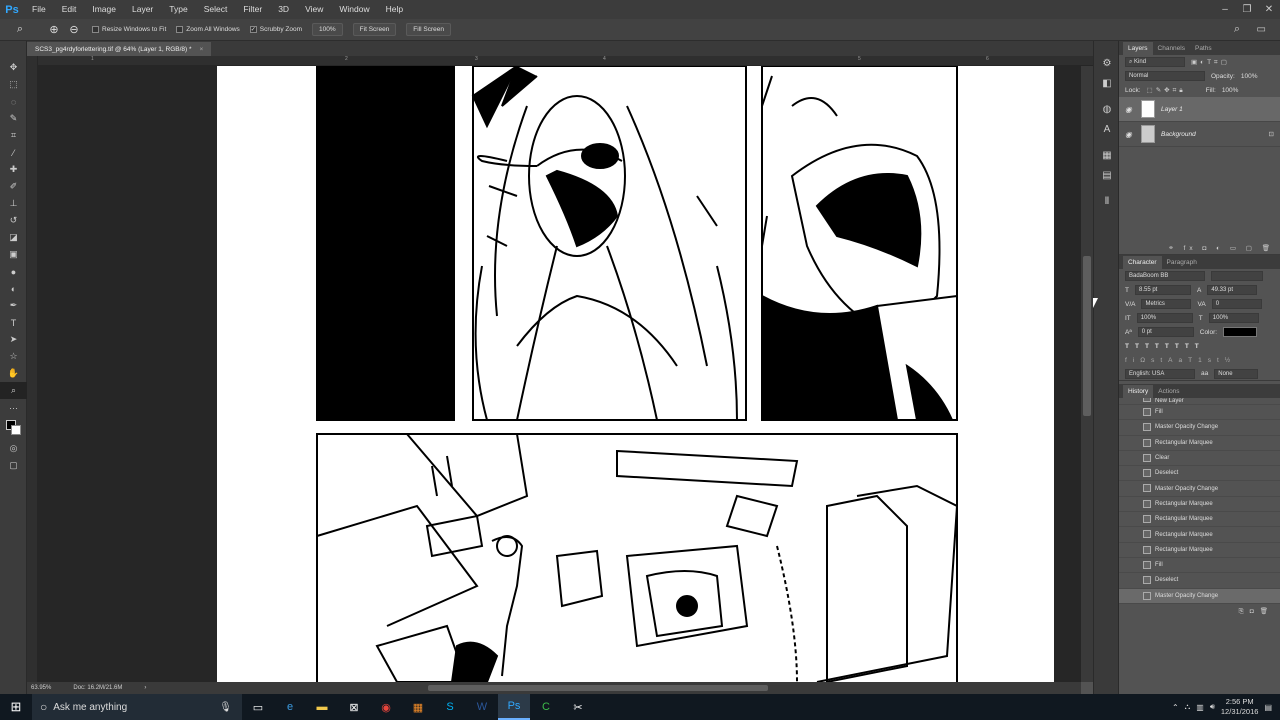 The image size is (1280, 720). What do you see at coordinates (1199, 401) in the screenshot?
I see `history-item: New Layer` at bounding box center [1199, 401].